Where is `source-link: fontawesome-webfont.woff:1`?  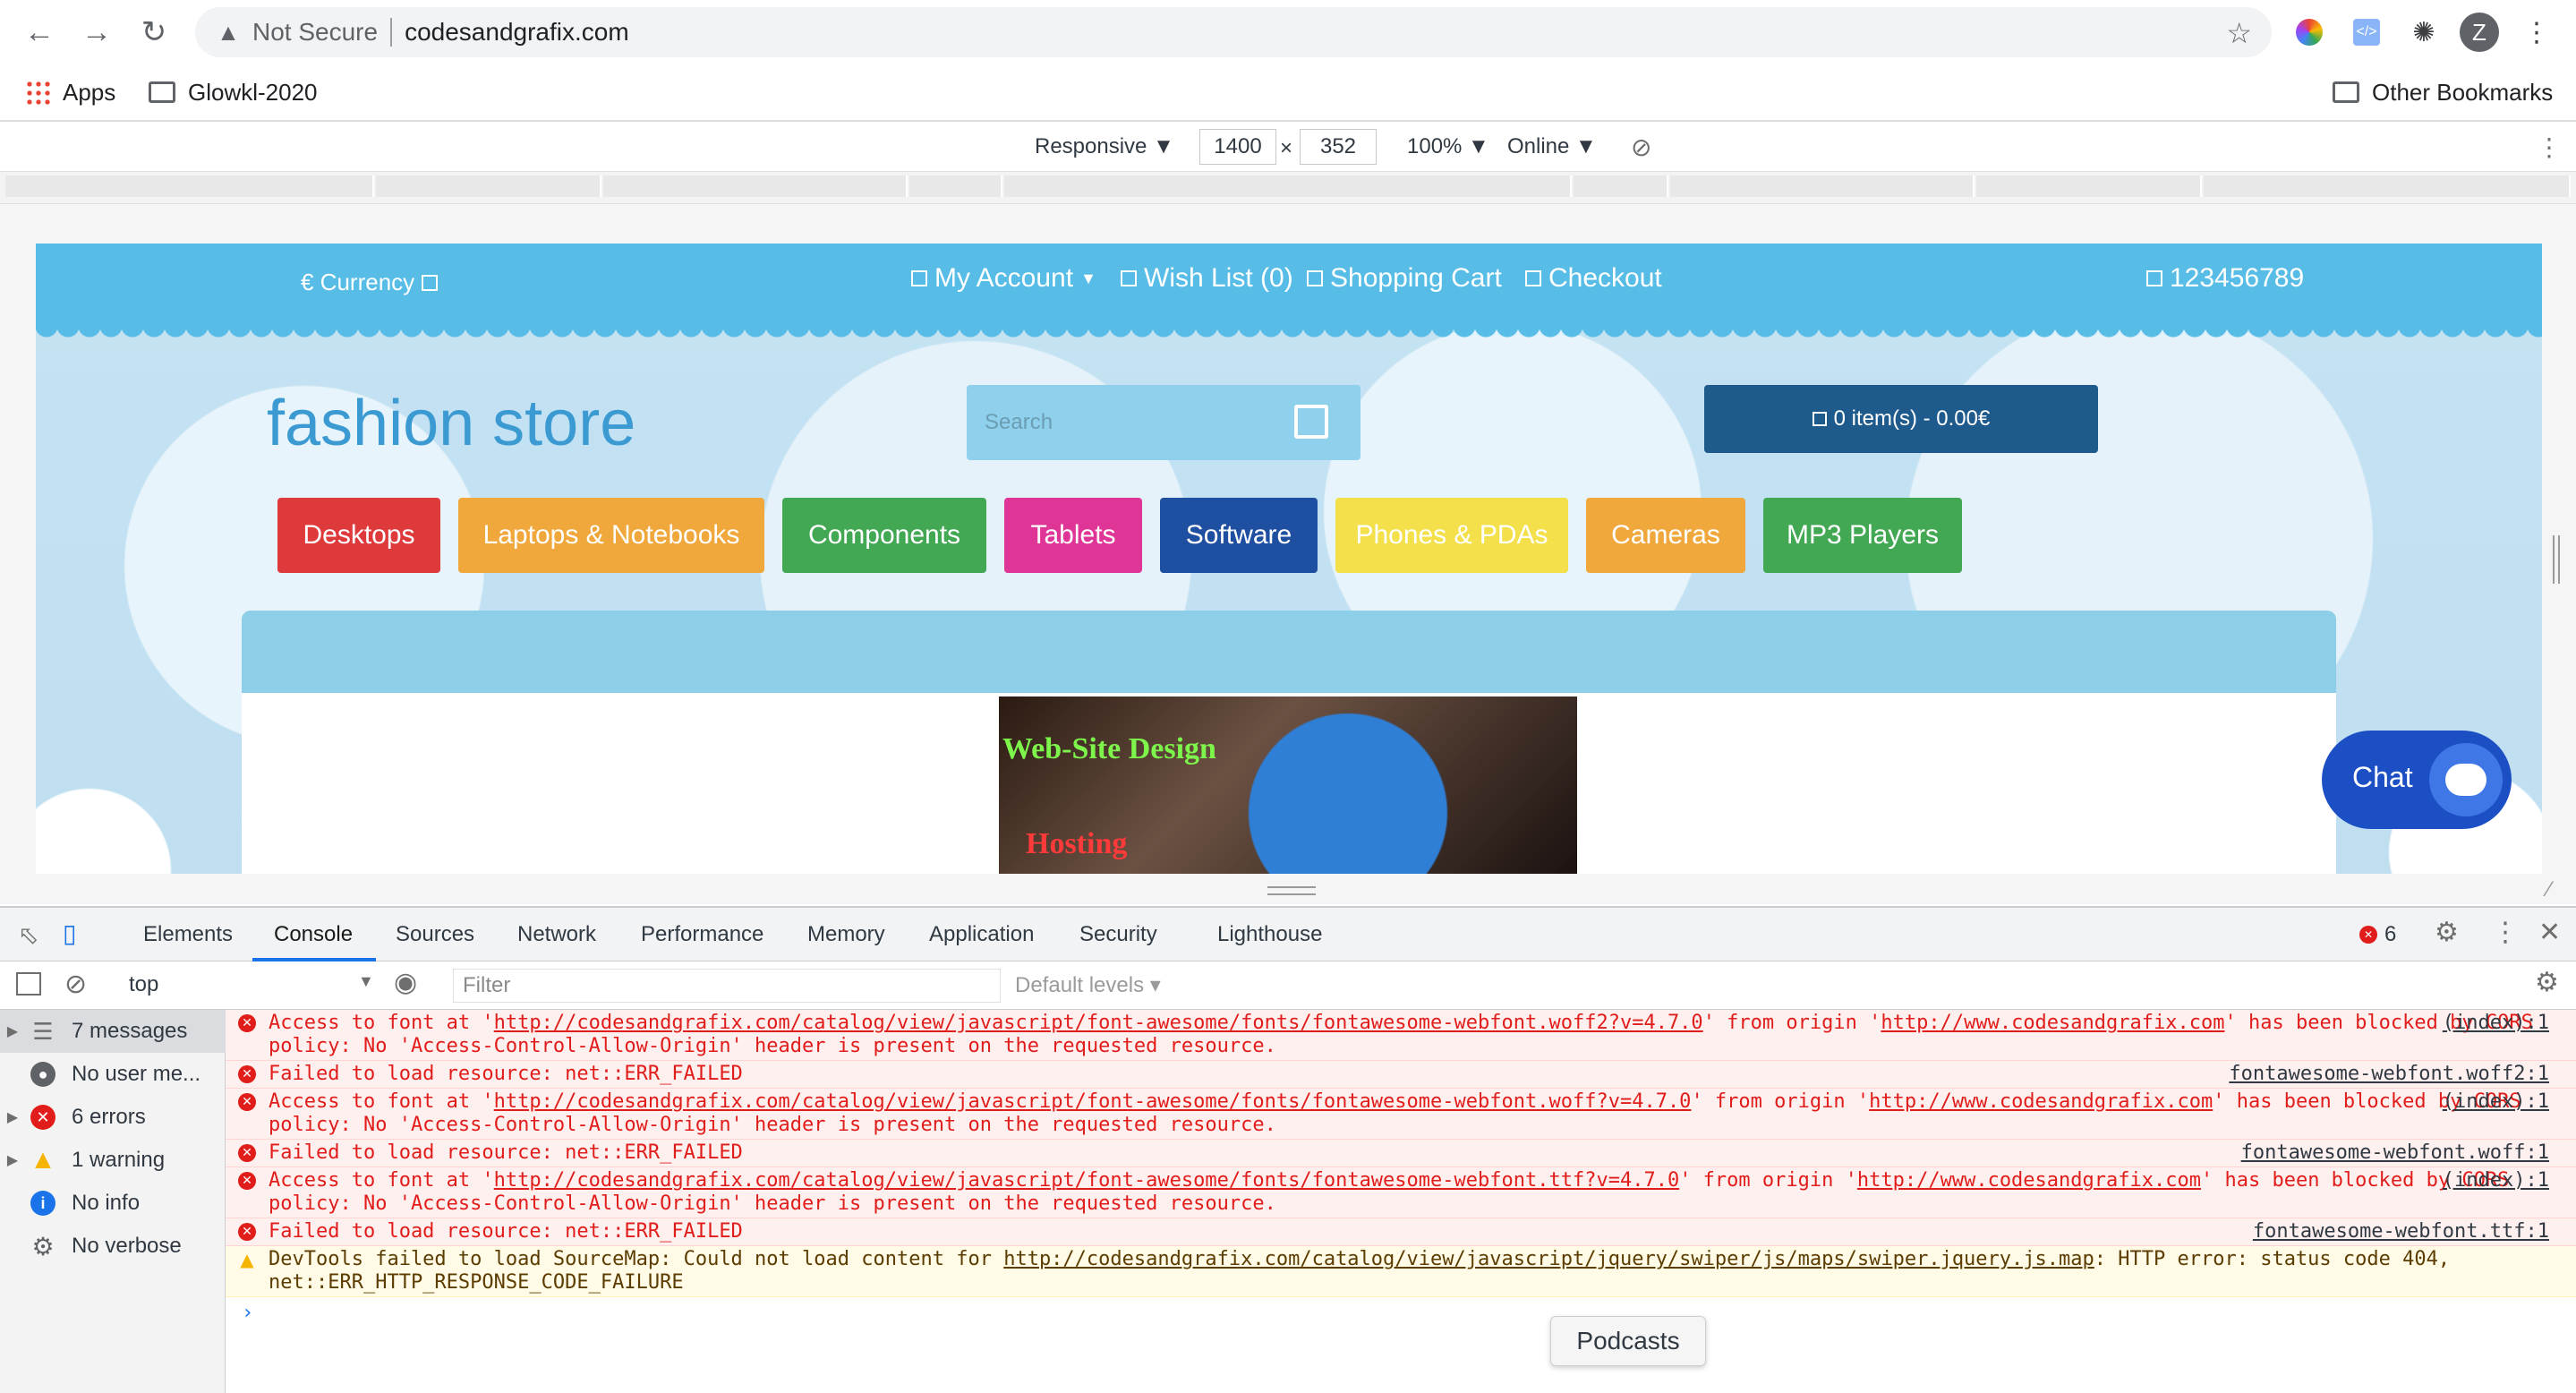
source-link: fontawesome-webfont.woff:1 is located at coordinates (2395, 1153).